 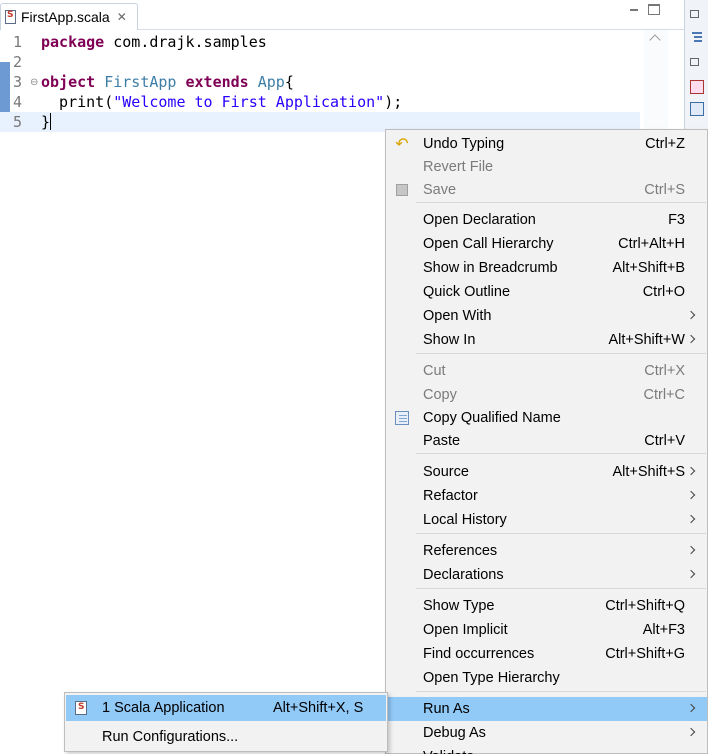 What do you see at coordinates (547, 316) in the screenshot?
I see `menu-item-open-with: Open With` at bounding box center [547, 316].